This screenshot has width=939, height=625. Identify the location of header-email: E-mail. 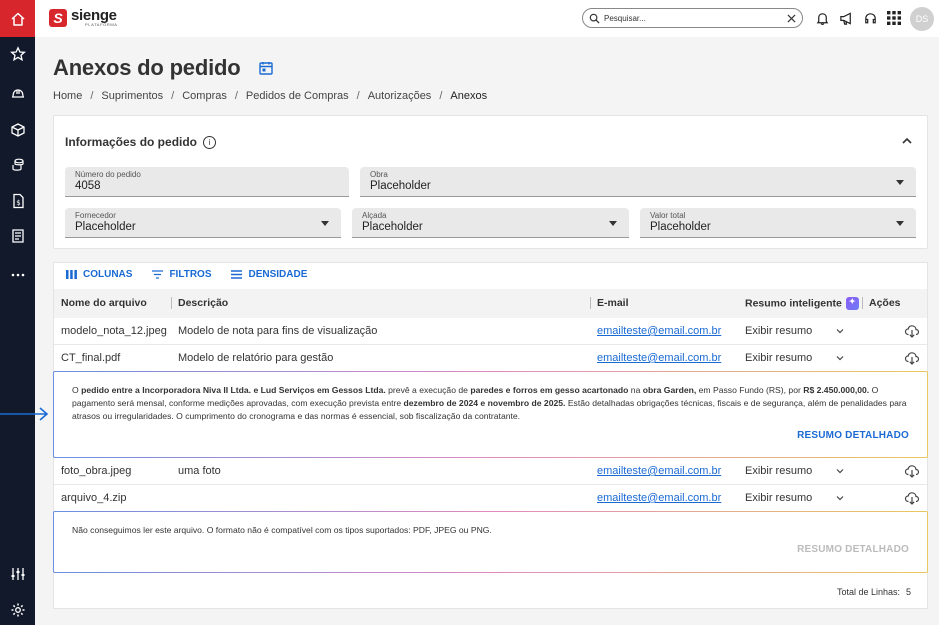
(613, 303).